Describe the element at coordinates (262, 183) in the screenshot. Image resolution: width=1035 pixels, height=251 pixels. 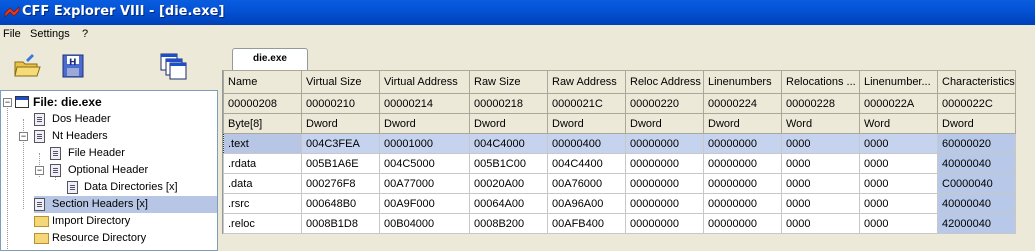
I see `section-name-cell: .data` at that location.